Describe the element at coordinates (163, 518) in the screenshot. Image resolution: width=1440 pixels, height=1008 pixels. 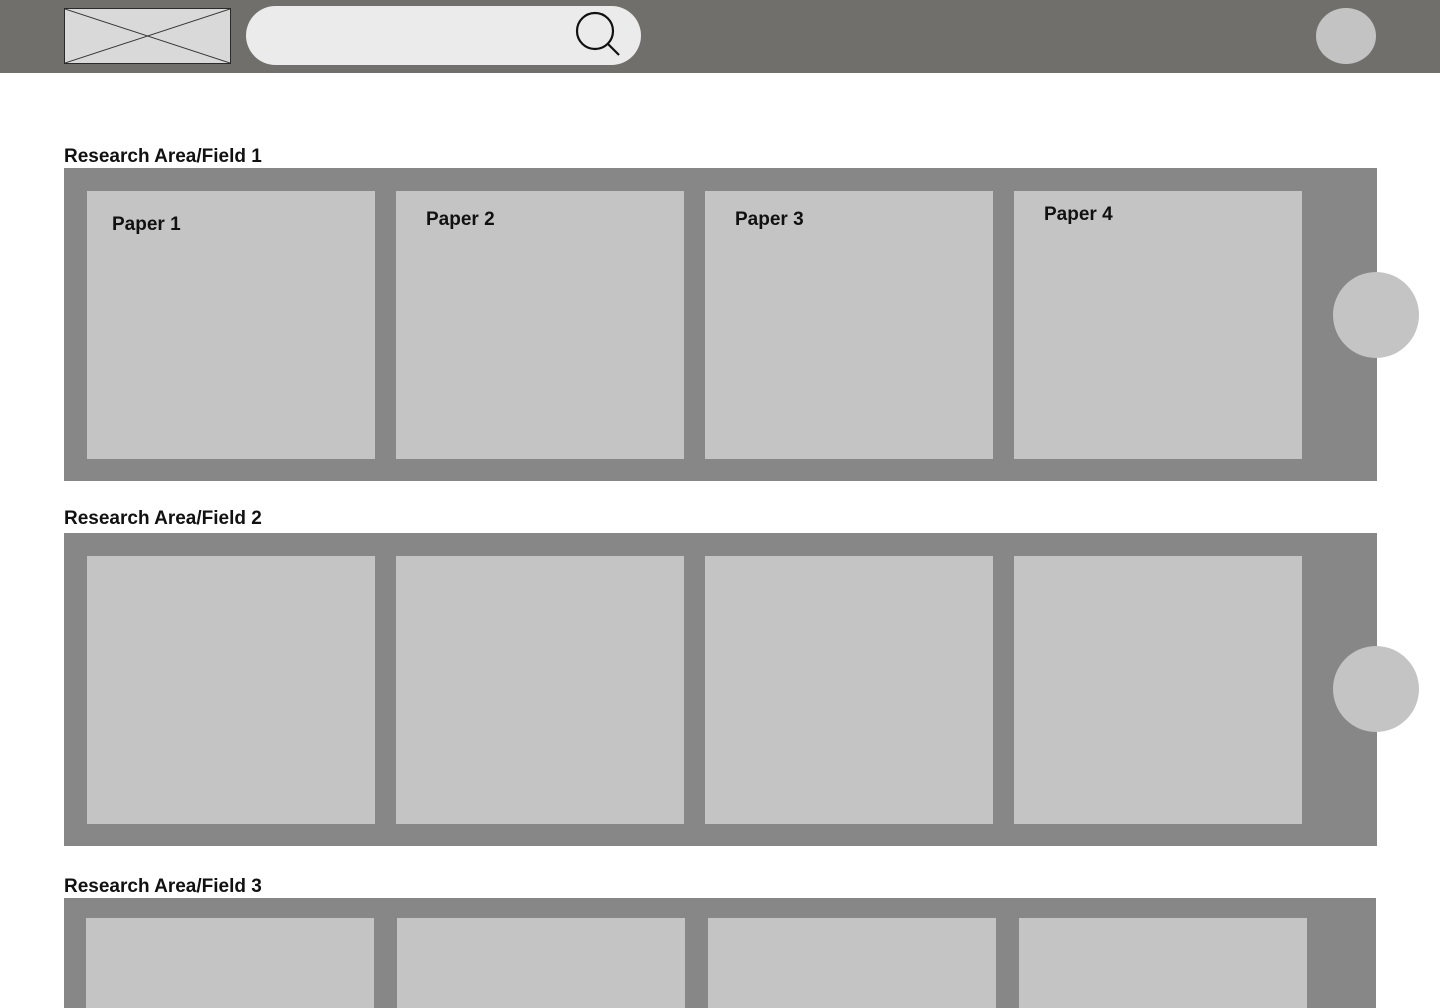
I see `section-title: Research Area/Field 2` at that location.